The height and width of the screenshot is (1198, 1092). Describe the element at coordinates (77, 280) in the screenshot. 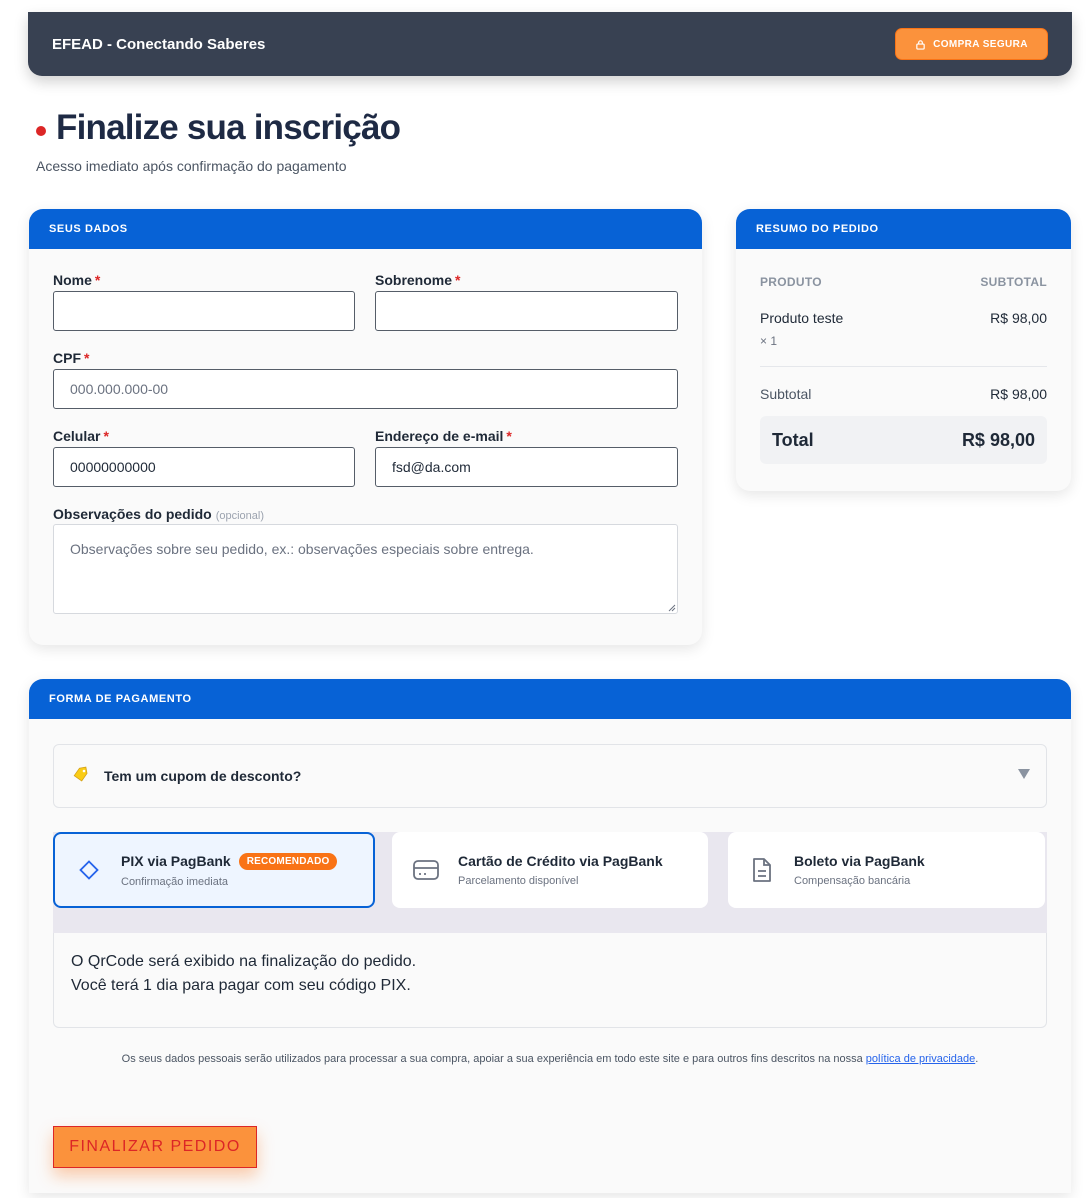

I see `first-name-label: Nome *` at that location.